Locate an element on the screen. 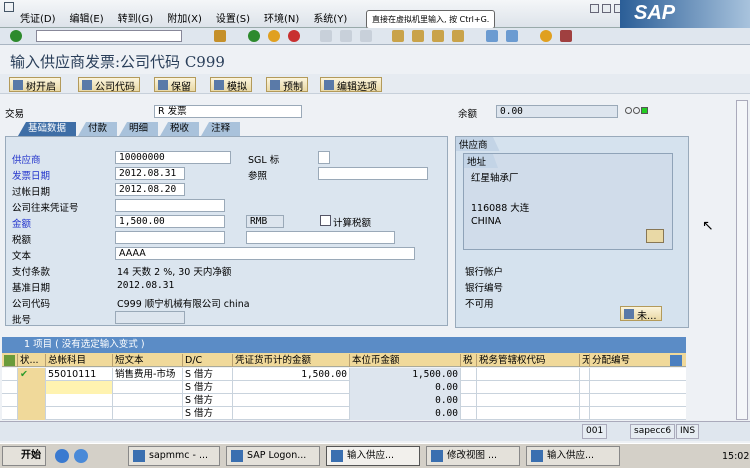  help-icon is located at coordinates (546, 36).